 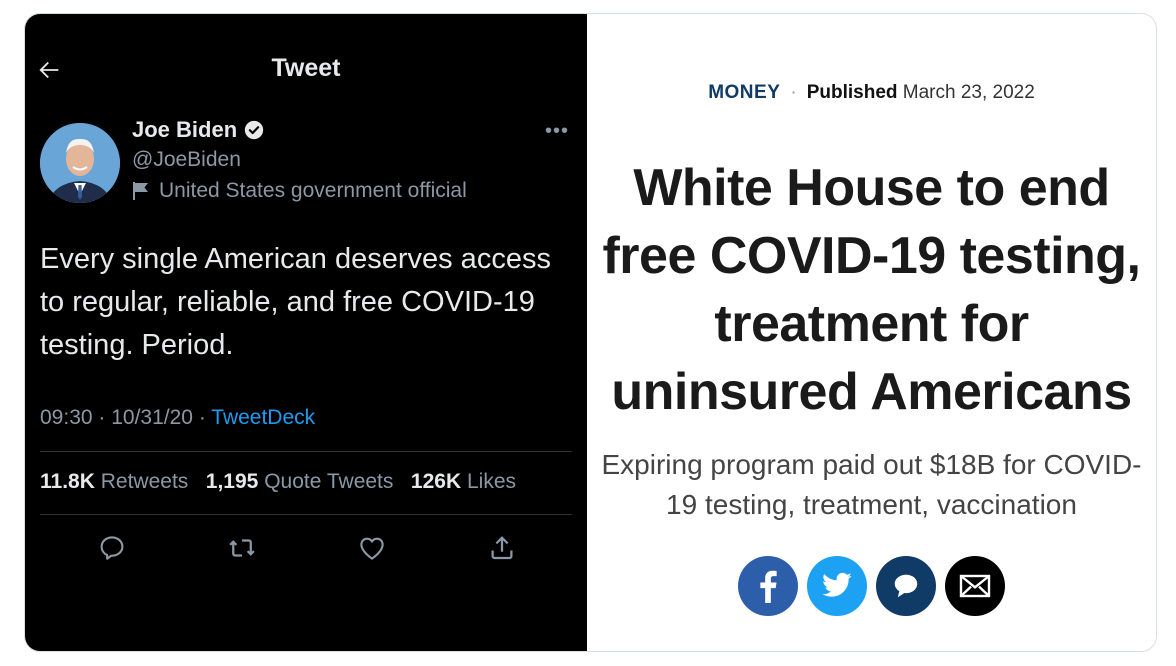 What do you see at coordinates (463, 481) in the screenshot?
I see `likes-stat: 126K Likes` at bounding box center [463, 481].